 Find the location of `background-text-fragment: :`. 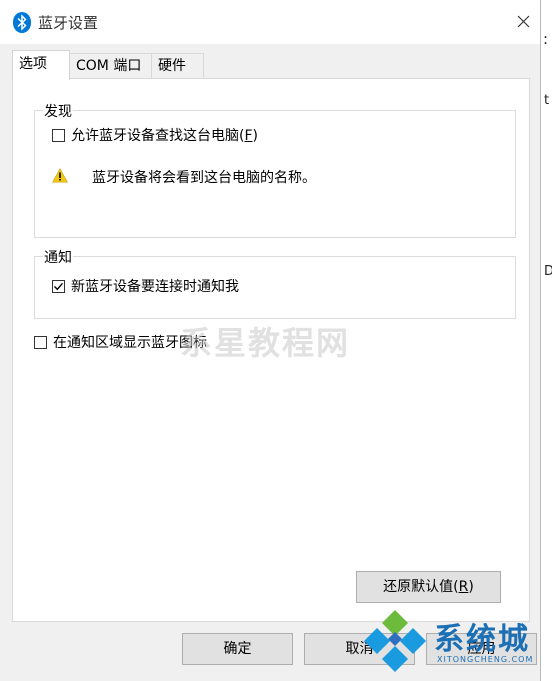

background-text-fragment: : is located at coordinates (546, 39).